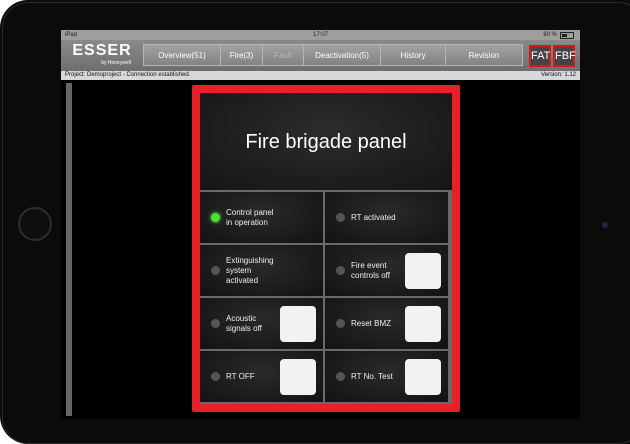 The image size is (630, 444). I want to click on clock: 17:07, so click(320, 35).